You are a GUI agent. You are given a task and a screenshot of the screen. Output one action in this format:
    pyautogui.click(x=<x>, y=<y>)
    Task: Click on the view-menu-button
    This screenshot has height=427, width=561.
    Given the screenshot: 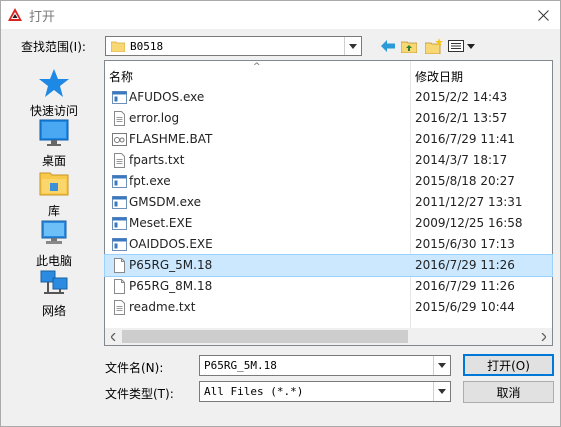 What is the action you would take?
    pyautogui.click(x=461, y=46)
    